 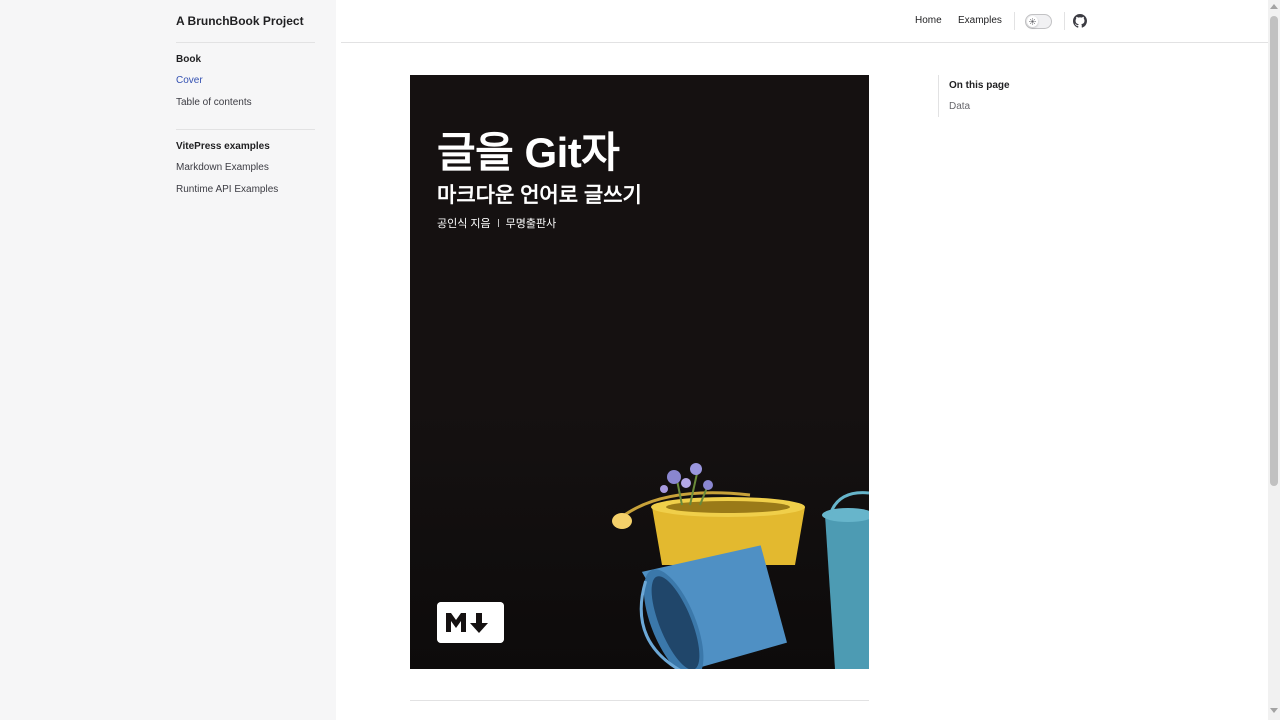 What do you see at coordinates (246, 103) in the screenshot?
I see `sidebar-item-table-of-contents: Table of contents` at bounding box center [246, 103].